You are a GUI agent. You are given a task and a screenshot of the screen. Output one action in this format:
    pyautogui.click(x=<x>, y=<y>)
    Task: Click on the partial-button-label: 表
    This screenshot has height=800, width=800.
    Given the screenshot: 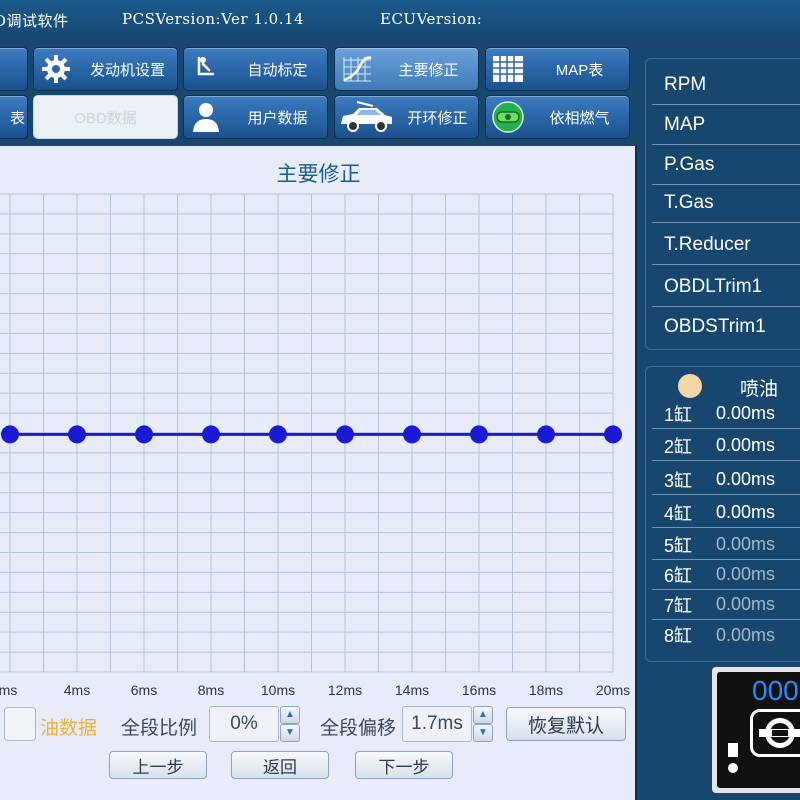 What is the action you would take?
    pyautogui.click(x=17, y=118)
    